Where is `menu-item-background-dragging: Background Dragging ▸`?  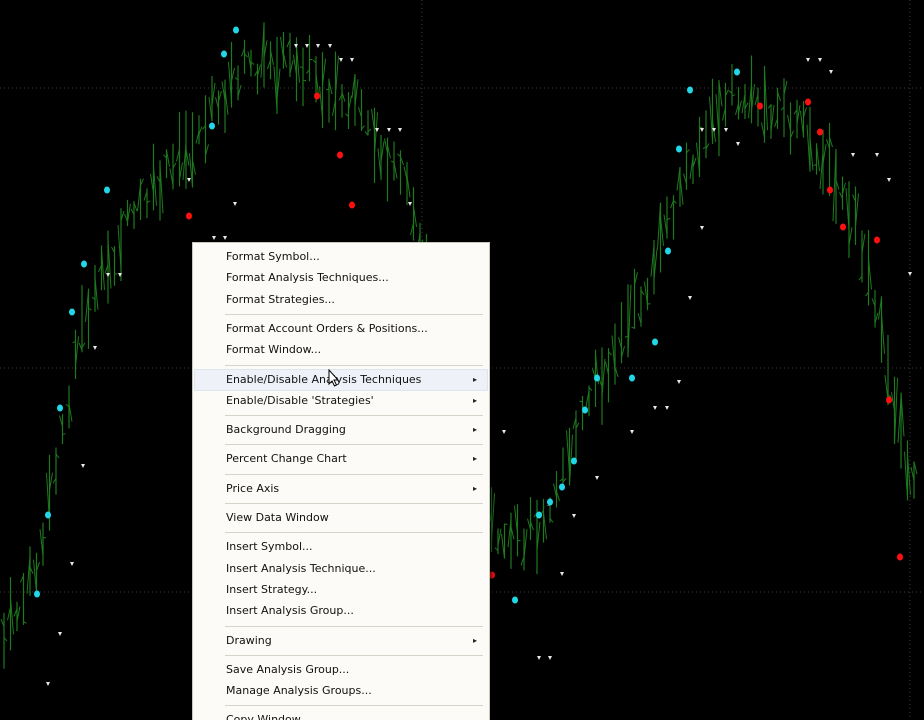 menu-item-background-dragging: Background Dragging ▸ is located at coordinates (341, 430).